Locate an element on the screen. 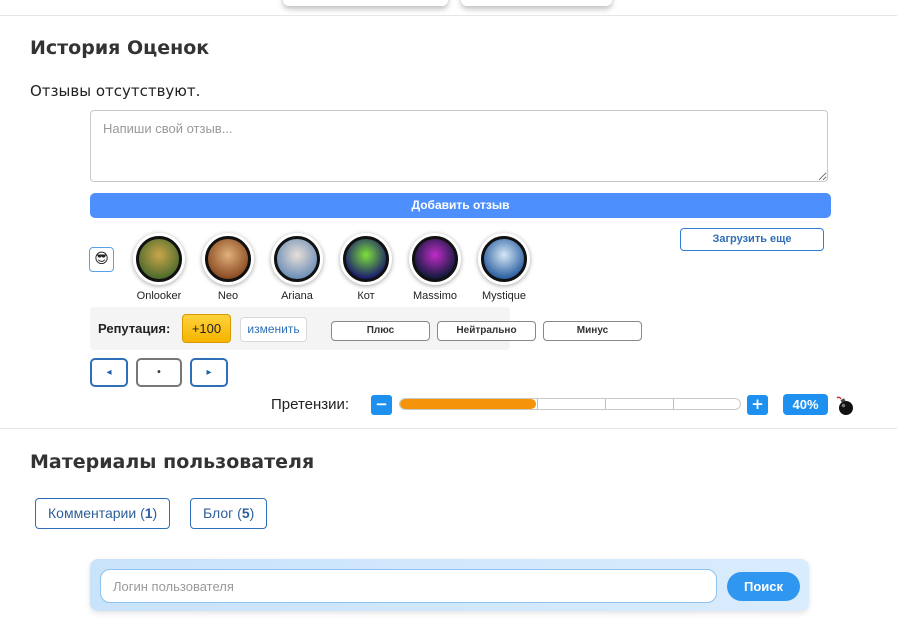 Image resolution: width=897 pixels, height=637 pixels. vote-minus-button: Минус is located at coordinates (592, 331).